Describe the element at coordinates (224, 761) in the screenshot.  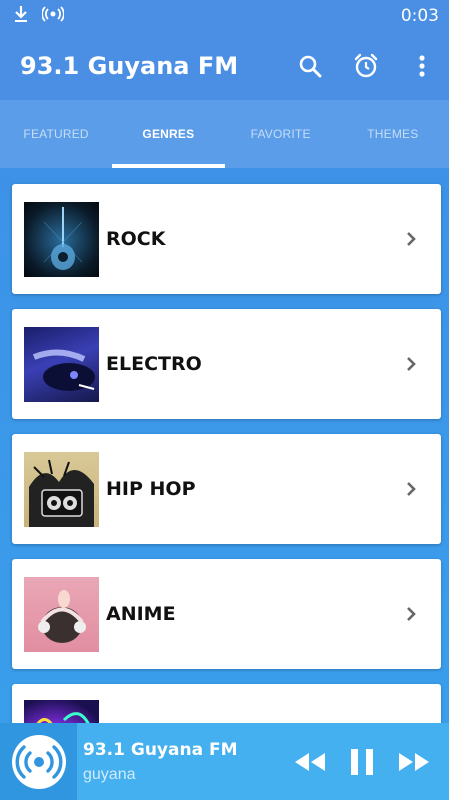
I see `mini-player: 93.1 Guyana FM guyana` at that location.